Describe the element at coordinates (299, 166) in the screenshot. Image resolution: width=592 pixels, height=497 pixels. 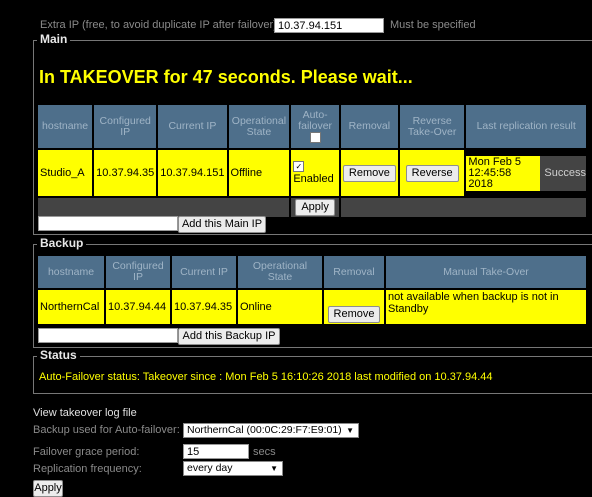
I see `auto-failover-checkbox: ✓` at that location.